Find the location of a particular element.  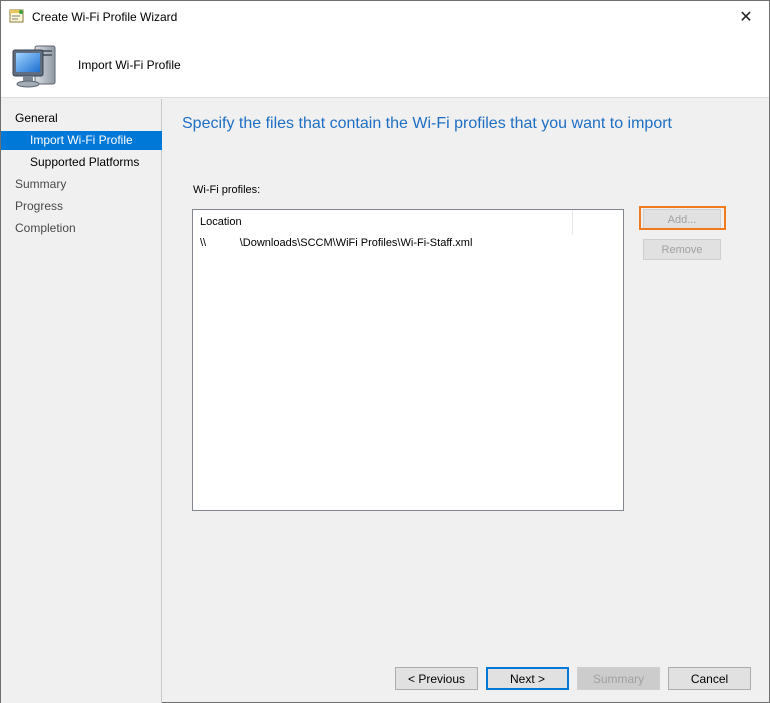

next-button: Next > is located at coordinates (527, 678).